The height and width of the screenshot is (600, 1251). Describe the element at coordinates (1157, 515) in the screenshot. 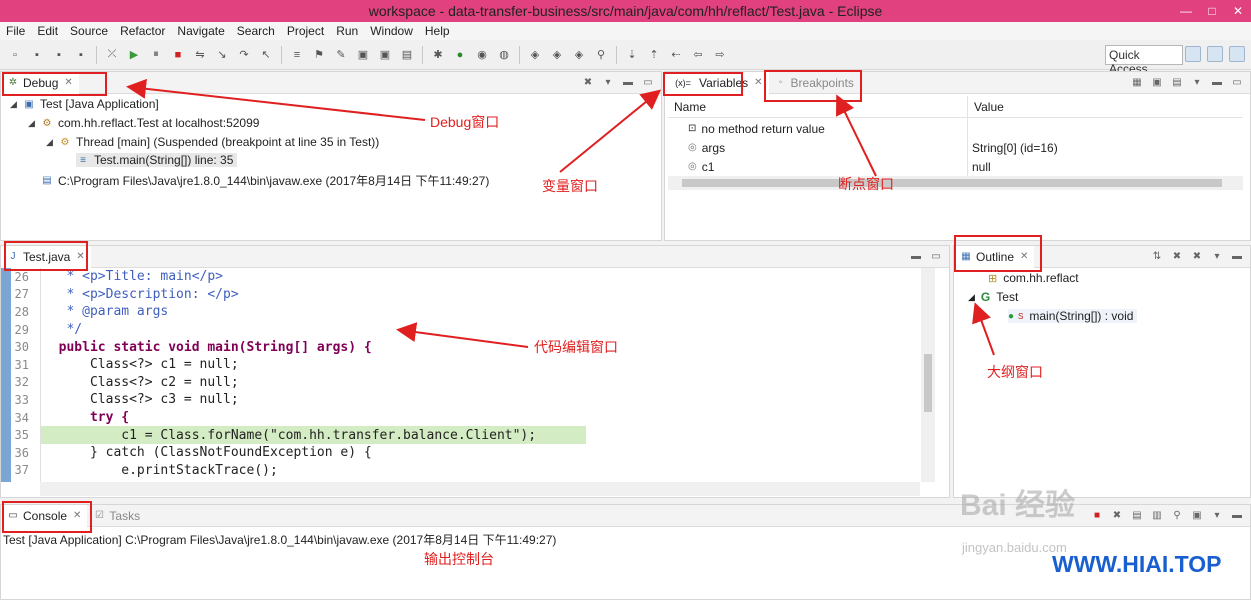

I see `scroll-lock-icon: ▥` at that location.